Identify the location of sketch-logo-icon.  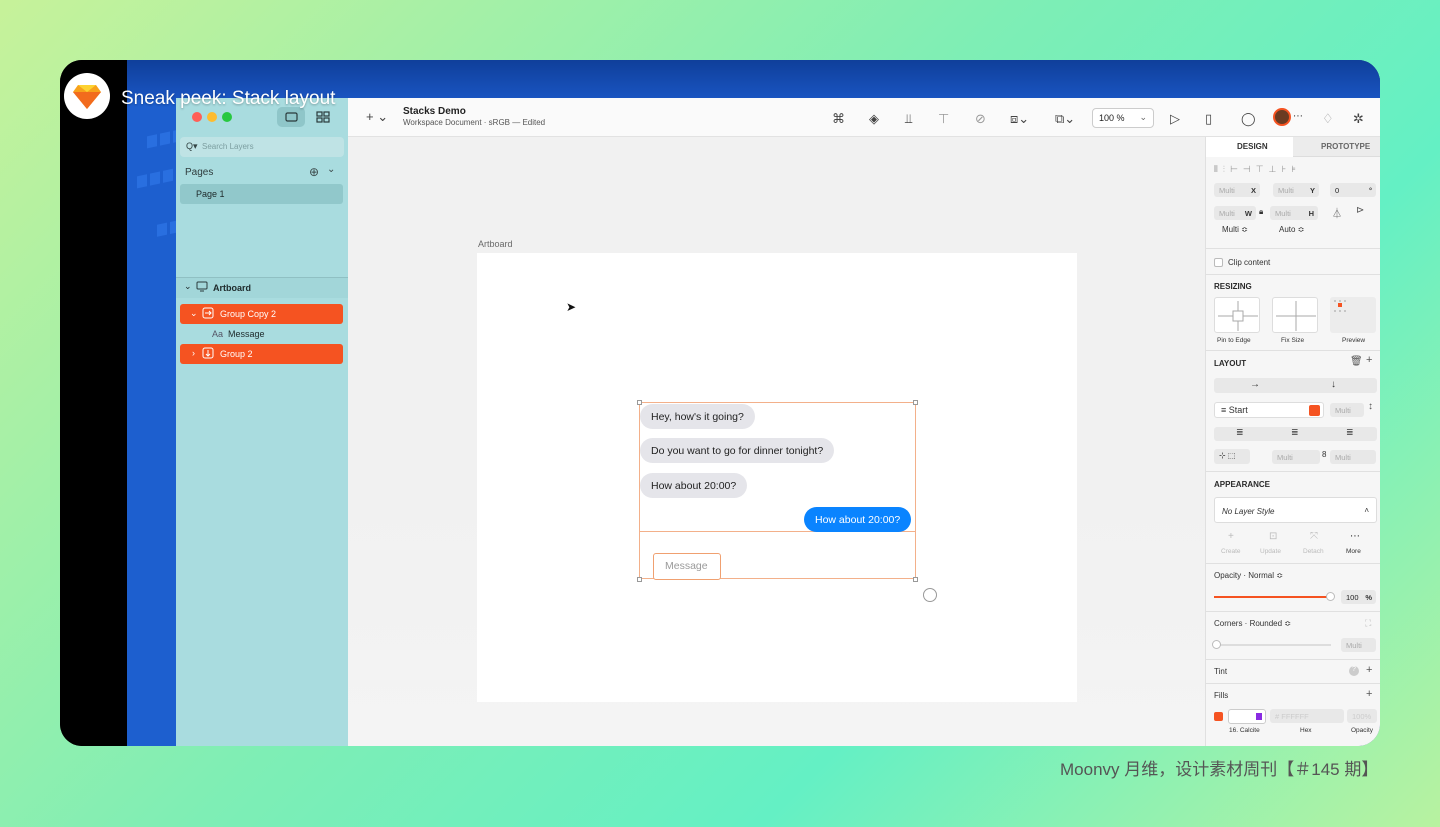
(87, 96).